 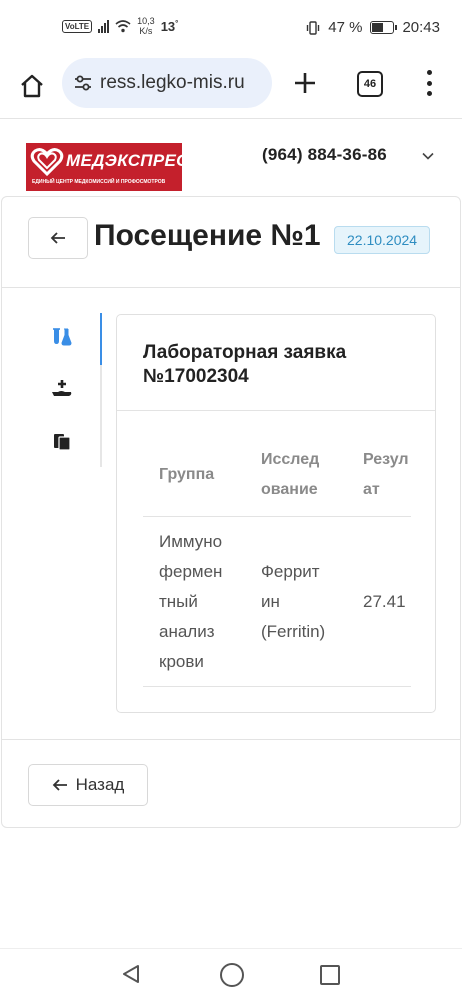 What do you see at coordinates (277, 686) in the screenshot?
I see `table-row-rule` at bounding box center [277, 686].